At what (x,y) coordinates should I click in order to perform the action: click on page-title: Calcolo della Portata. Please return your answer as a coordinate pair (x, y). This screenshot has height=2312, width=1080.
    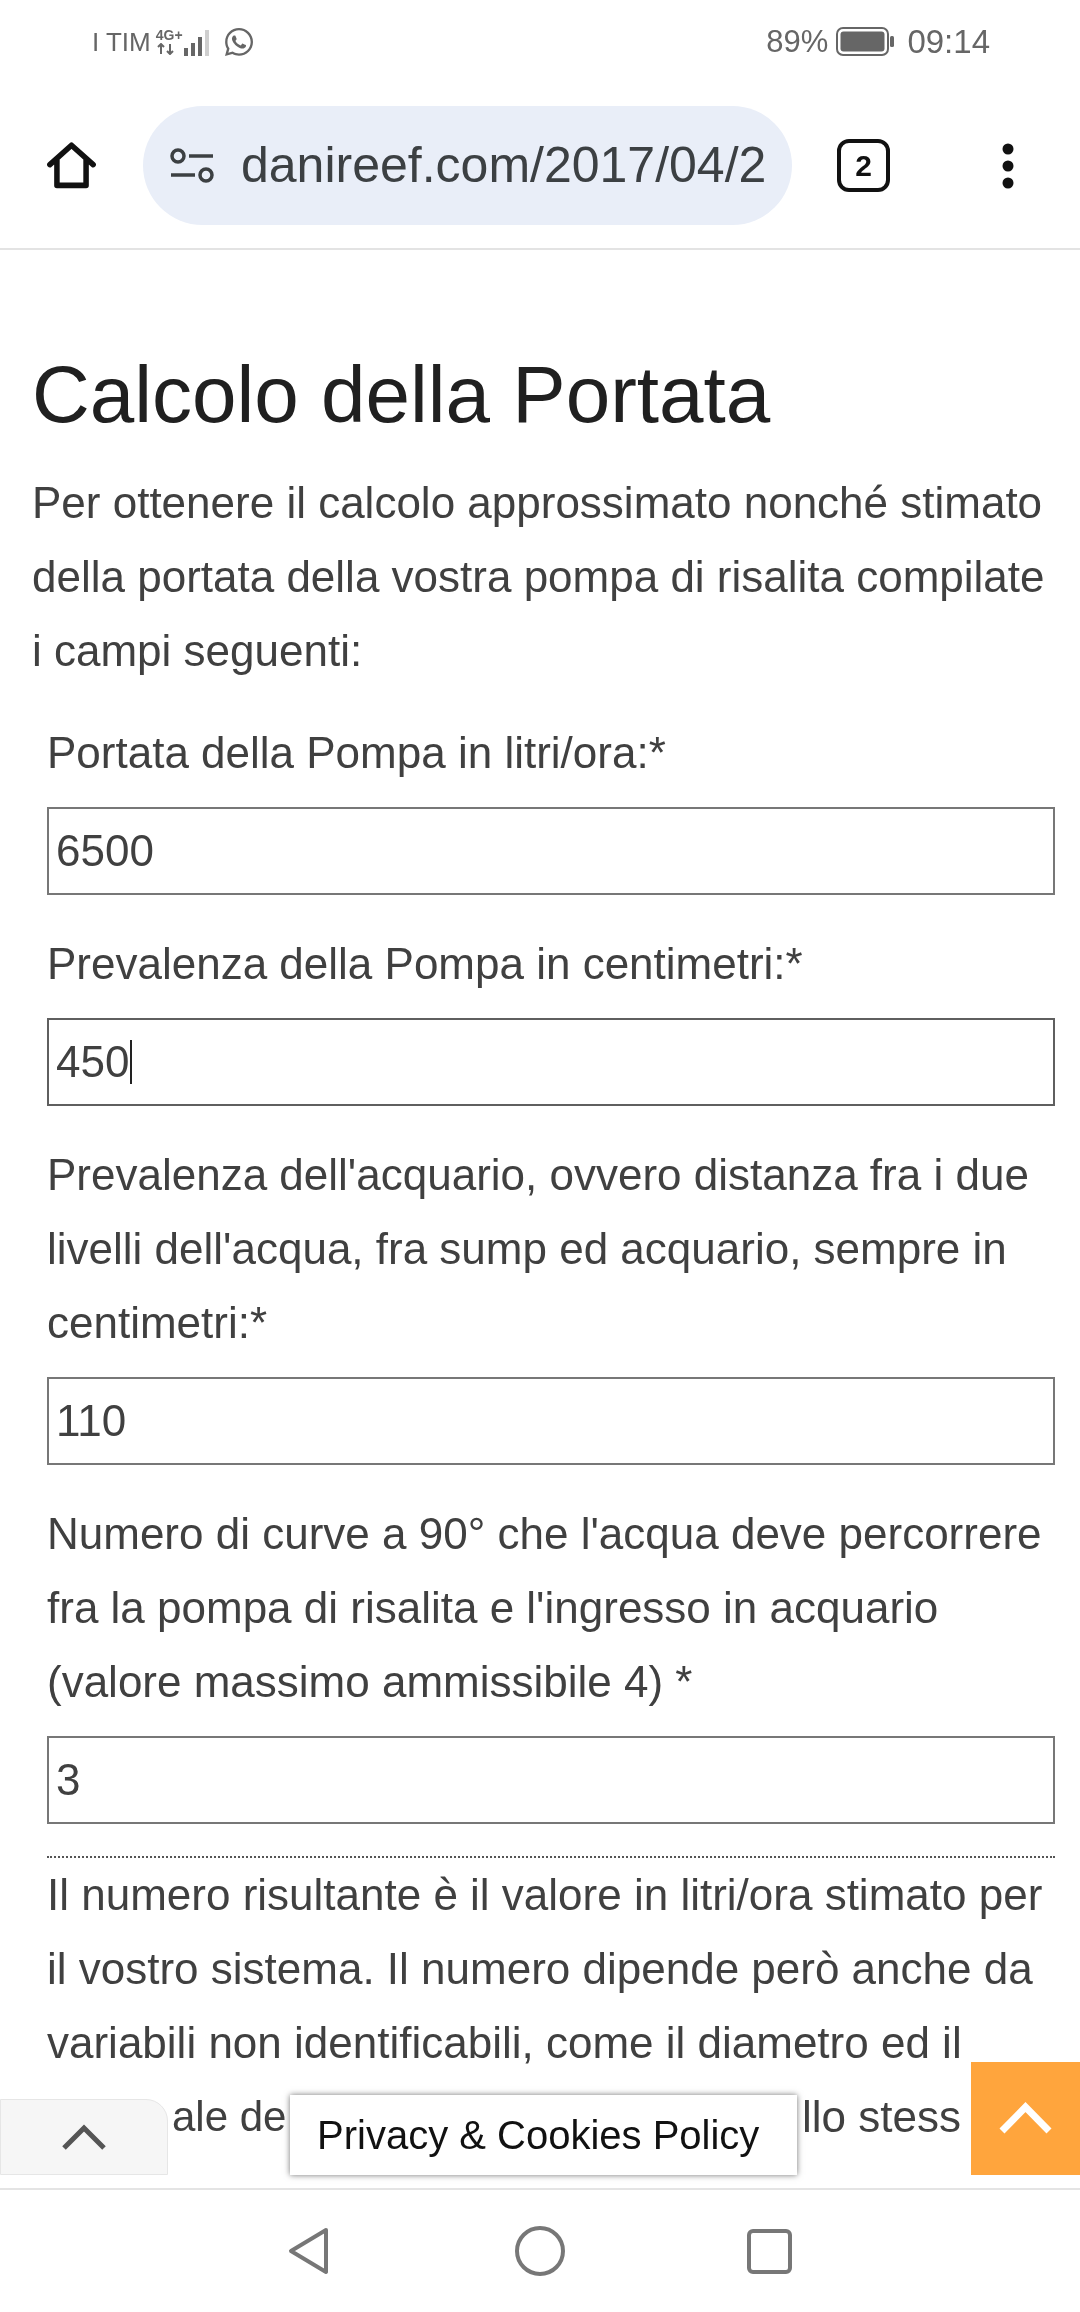
    Looking at the image, I should click on (401, 395).